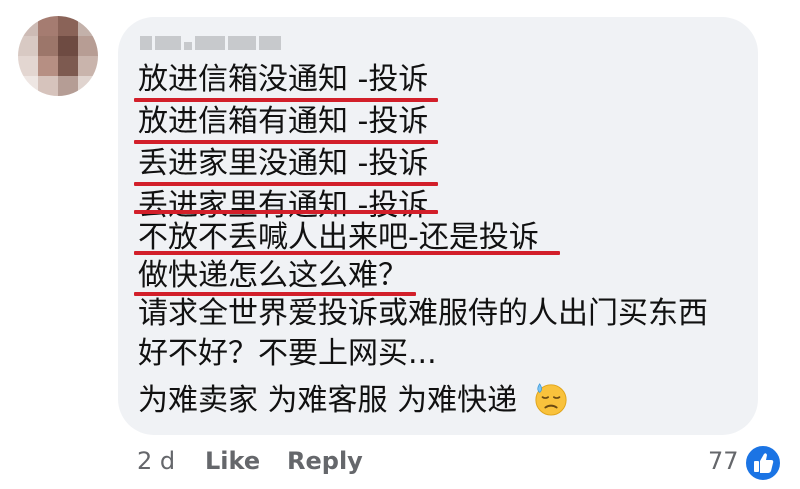  Describe the element at coordinates (551, 399) in the screenshot. I see `sad-sweat-face-icon` at that location.